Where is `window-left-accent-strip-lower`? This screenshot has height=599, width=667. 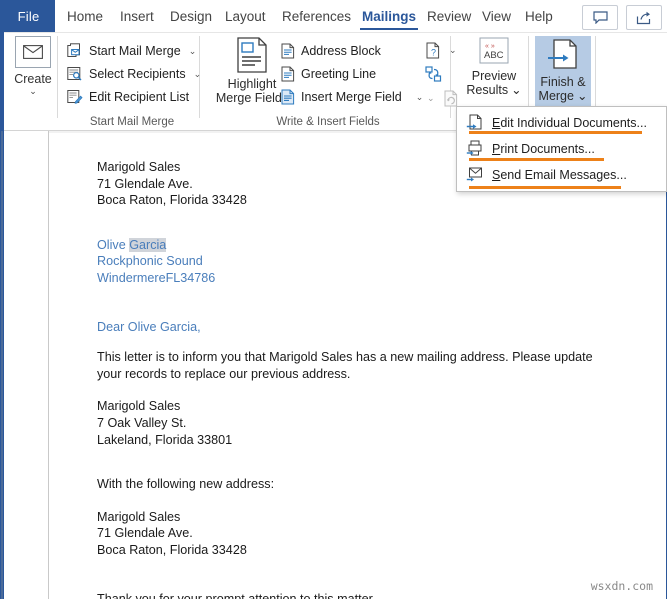
window-left-accent-strip-lower is located at coordinates (2, 365).